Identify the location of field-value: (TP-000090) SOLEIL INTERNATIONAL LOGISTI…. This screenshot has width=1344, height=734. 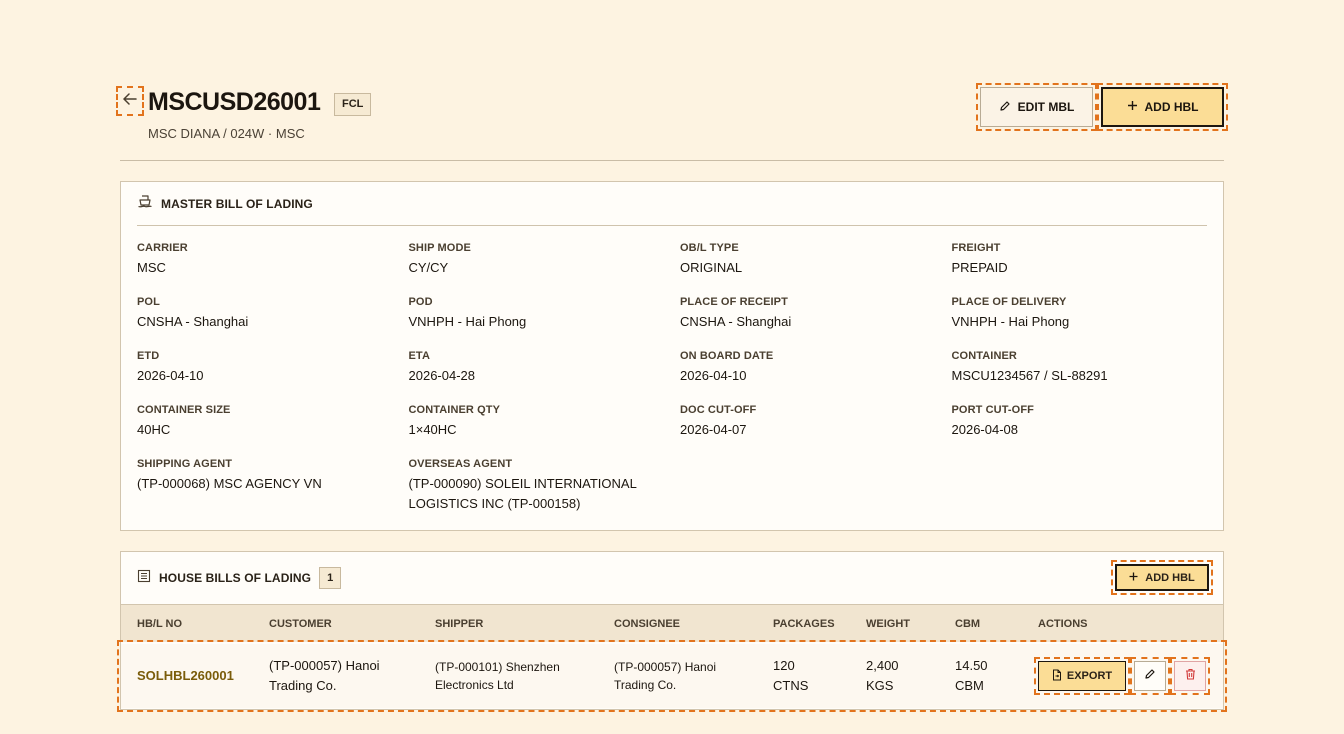
(522, 493).